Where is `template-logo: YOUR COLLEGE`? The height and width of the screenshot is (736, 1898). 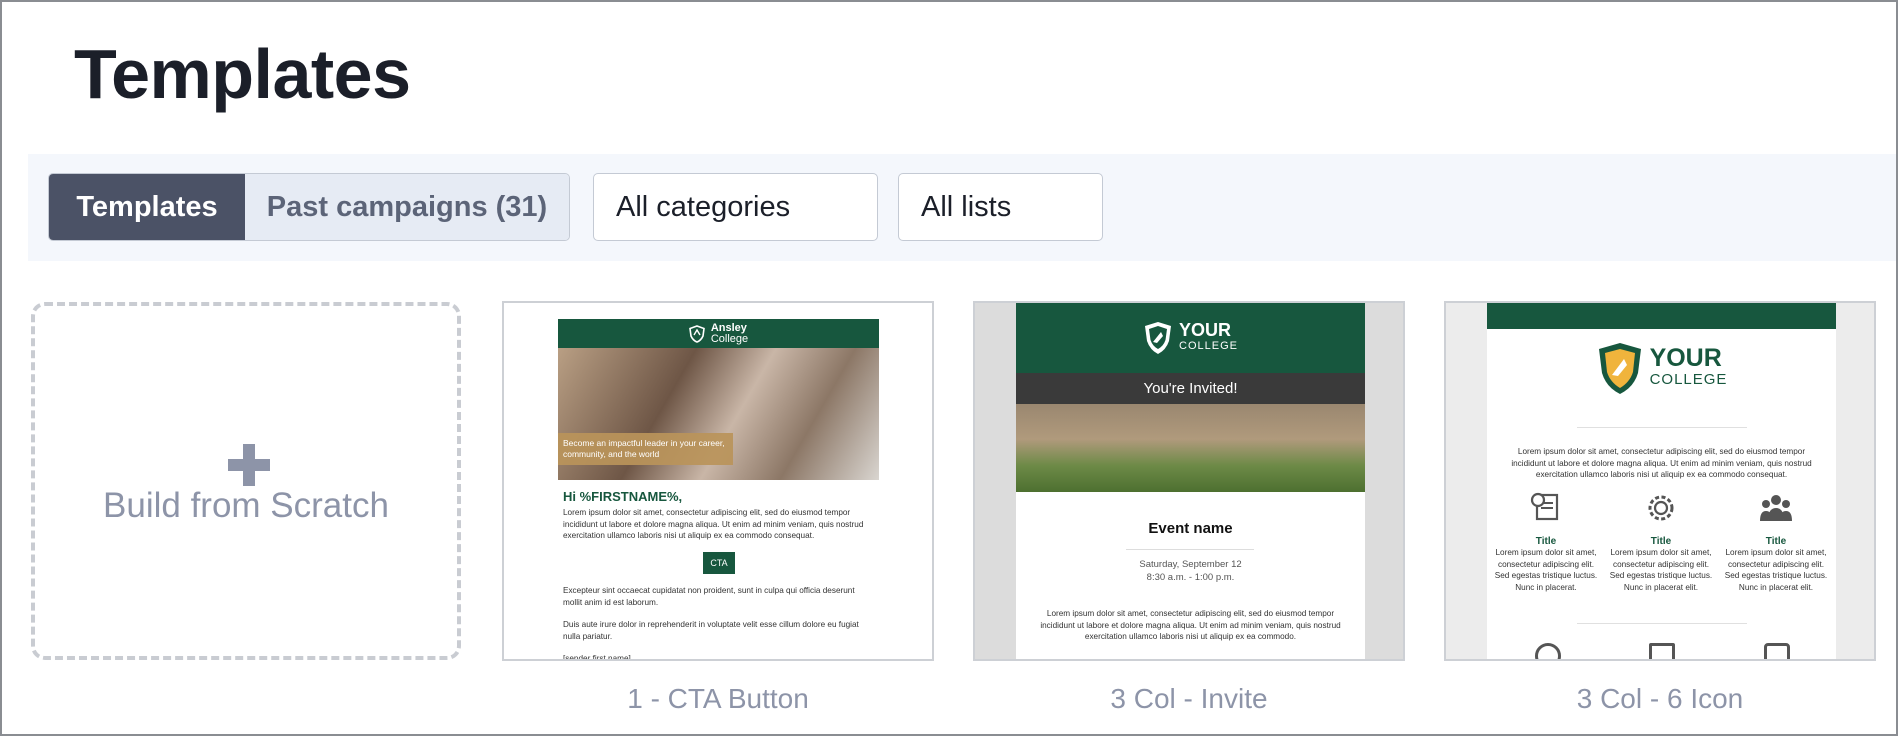
template-logo: YOUR COLLEGE is located at coordinates (1661, 369).